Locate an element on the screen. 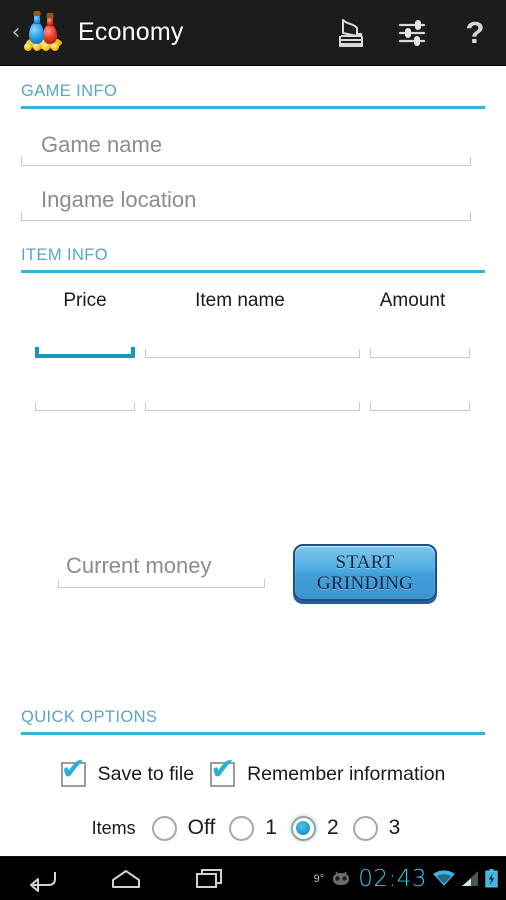 This screenshot has width=506, height=900. items-group-label: Items is located at coordinates (113, 827).